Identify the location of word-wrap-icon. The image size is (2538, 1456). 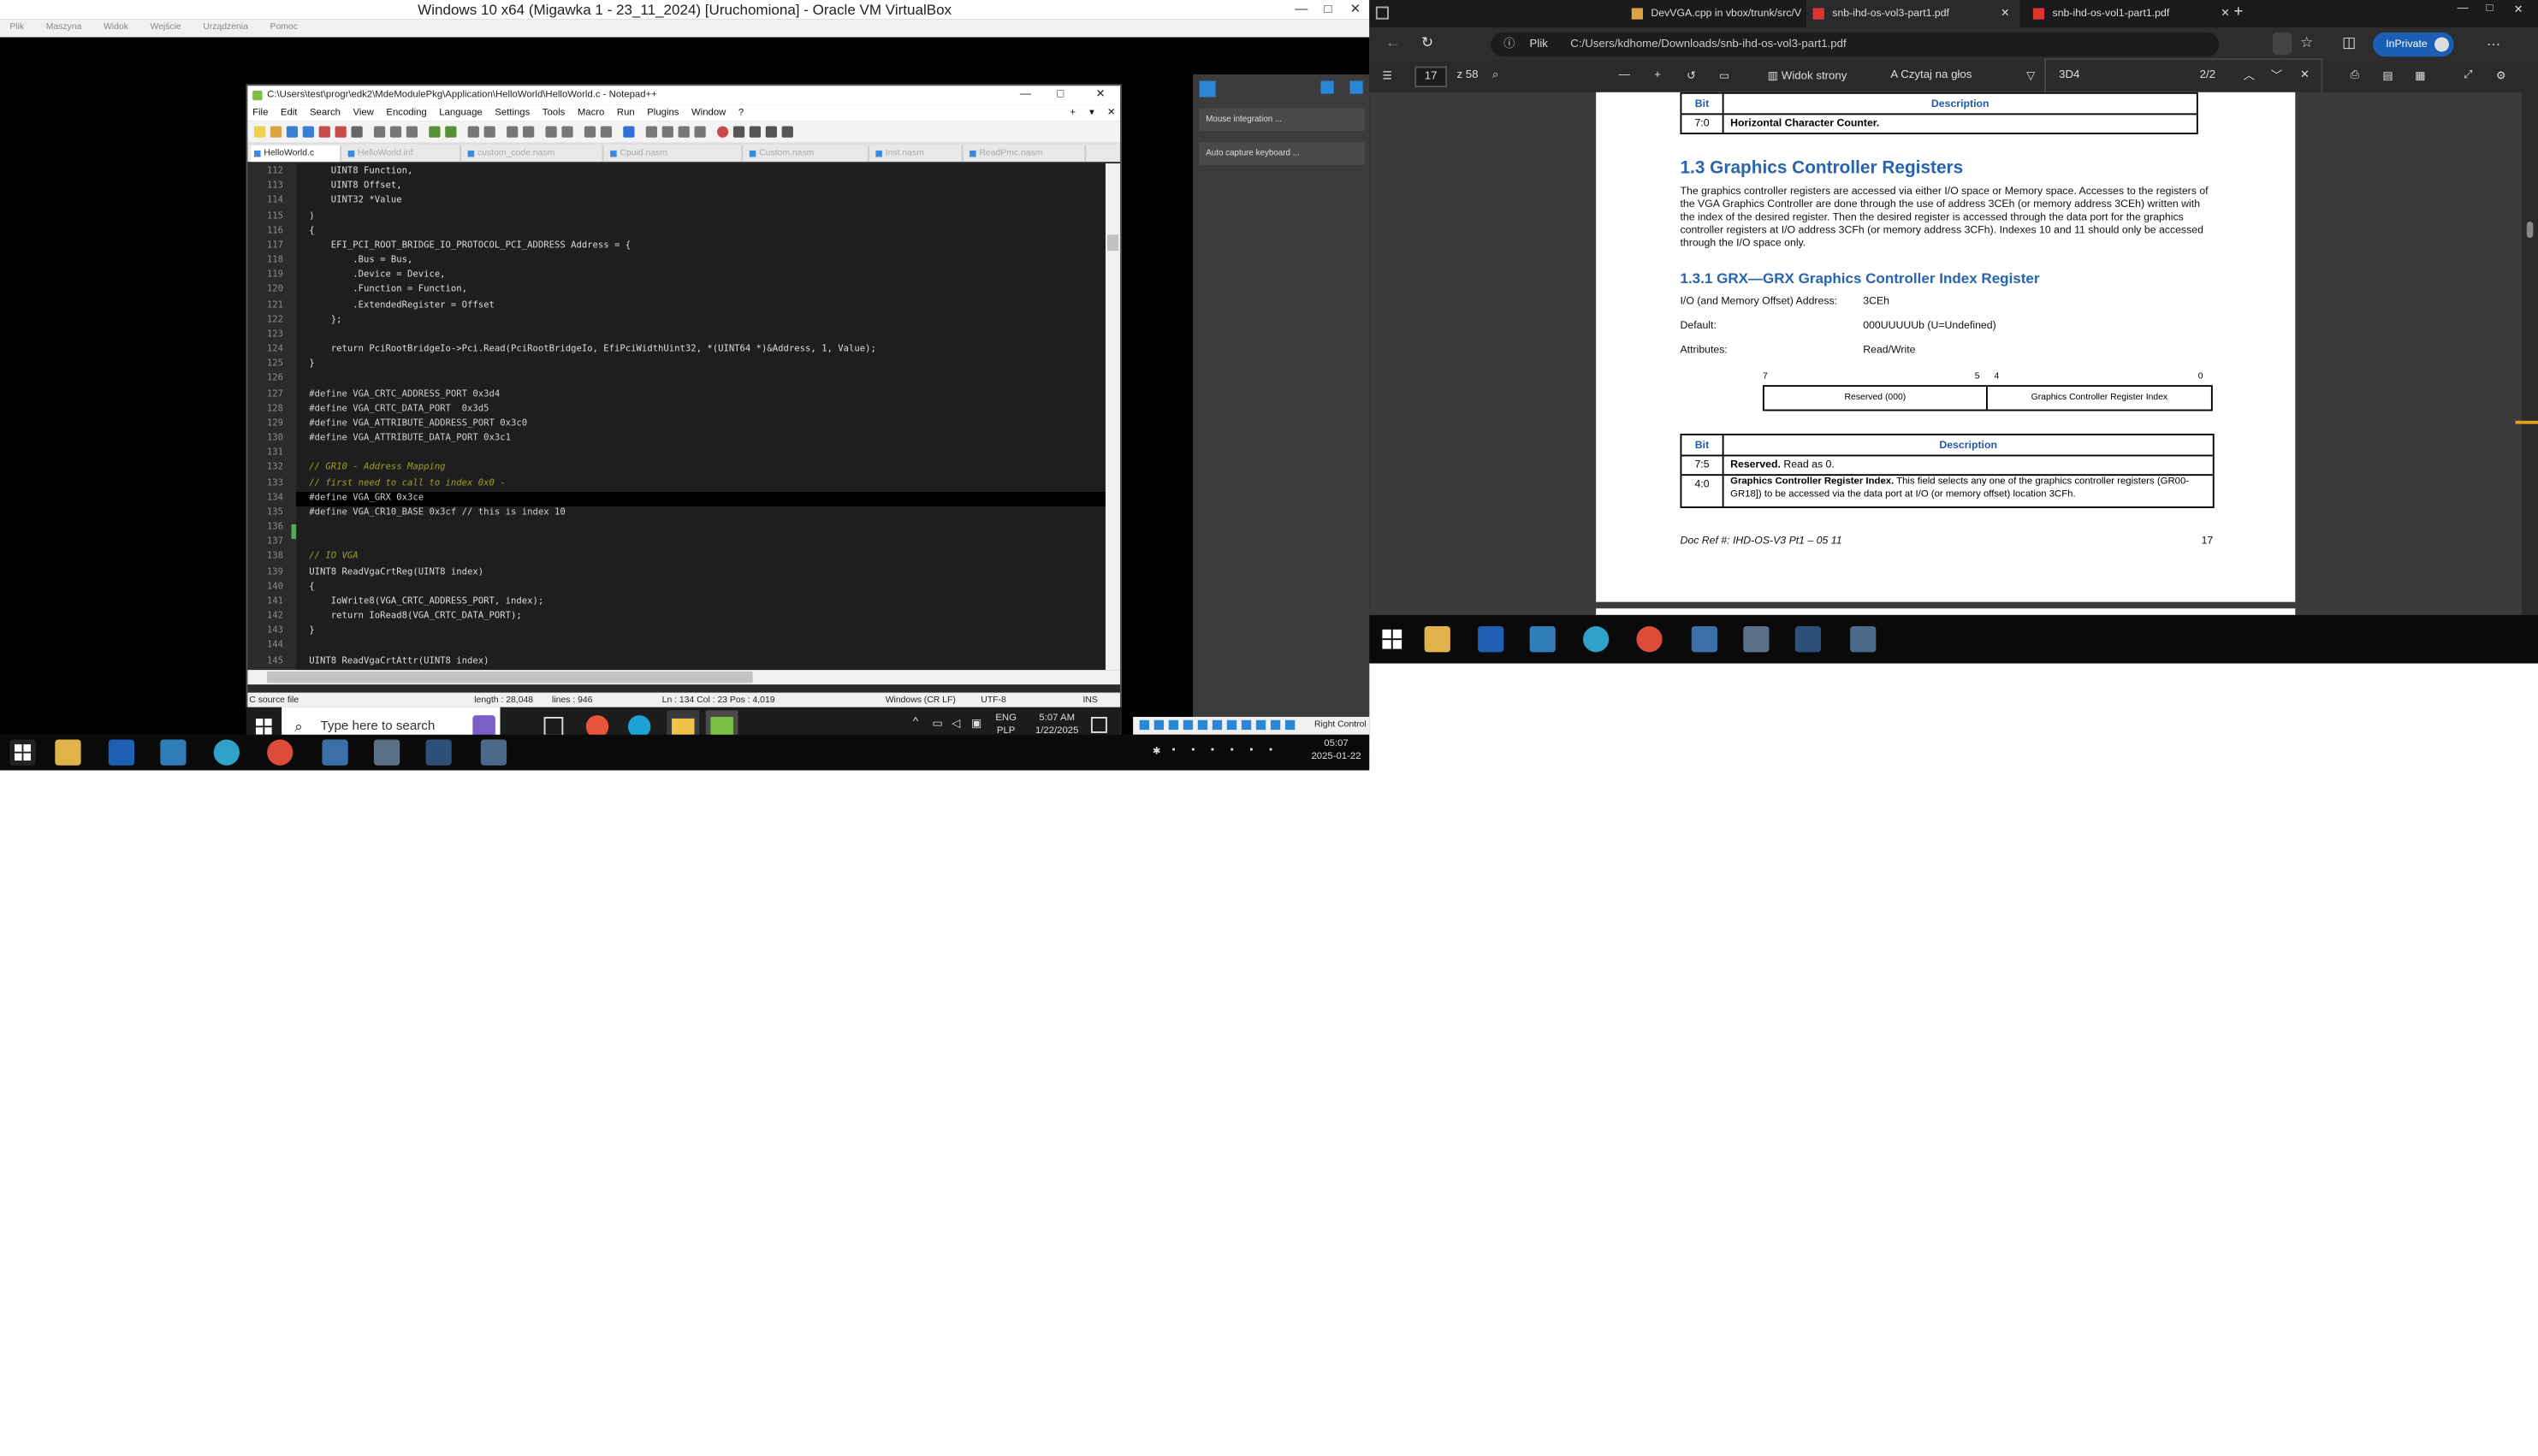
(567, 132).